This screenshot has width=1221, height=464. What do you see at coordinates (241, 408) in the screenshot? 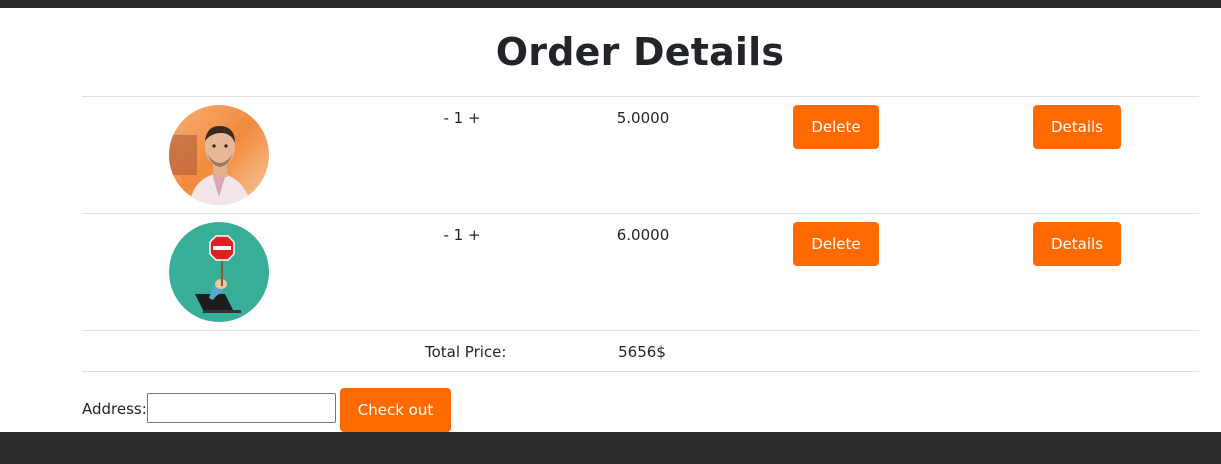
I see `address-input` at bounding box center [241, 408].